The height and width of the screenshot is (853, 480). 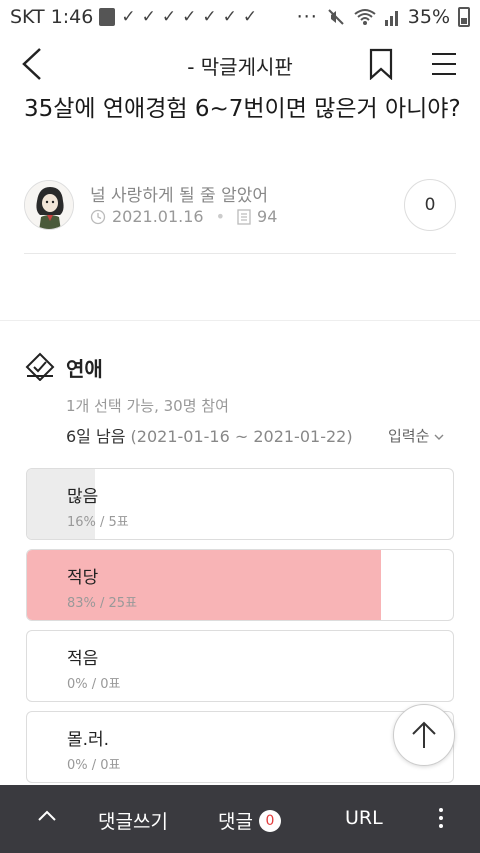 What do you see at coordinates (464, 17) in the screenshot?
I see `battery-icon` at bounding box center [464, 17].